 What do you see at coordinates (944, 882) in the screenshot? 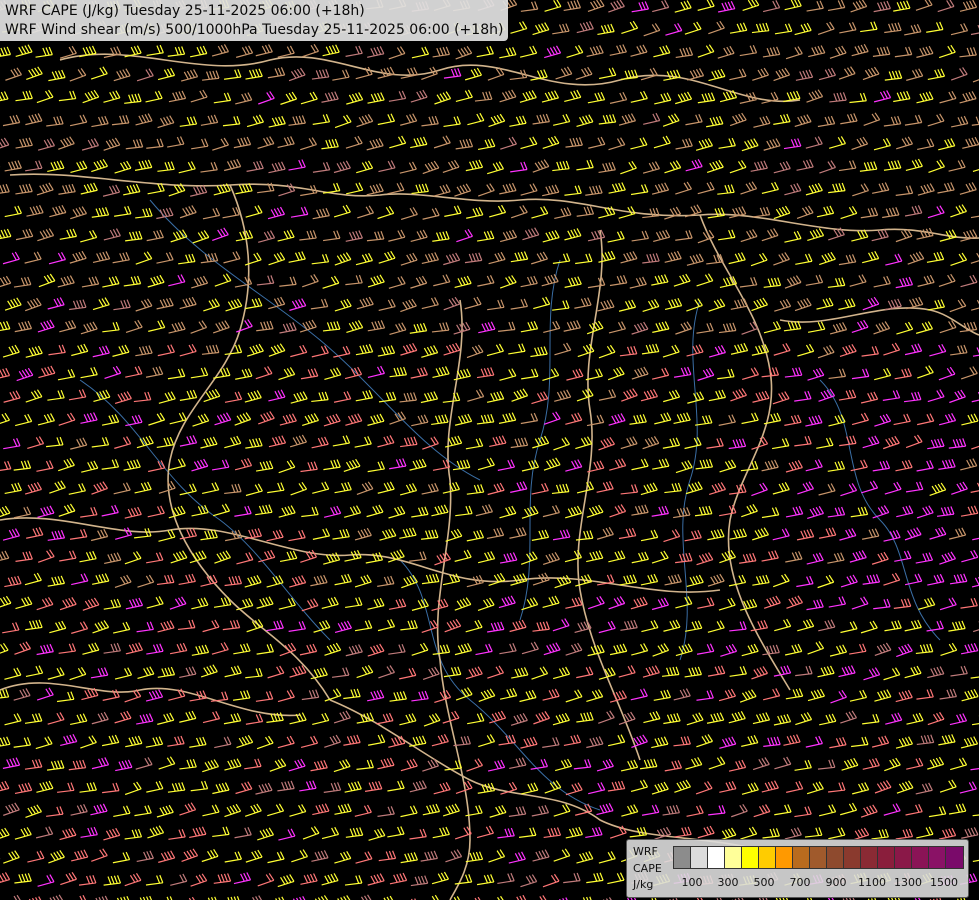
I see `legend-tick: 1500` at bounding box center [944, 882].